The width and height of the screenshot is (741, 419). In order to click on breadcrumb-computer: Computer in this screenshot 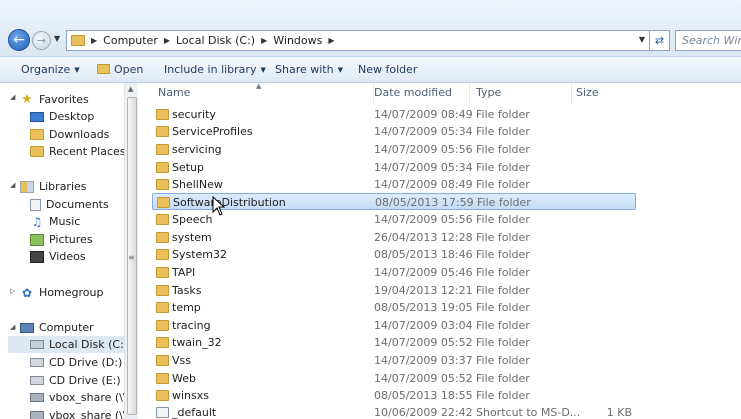, I will do `click(130, 40)`.